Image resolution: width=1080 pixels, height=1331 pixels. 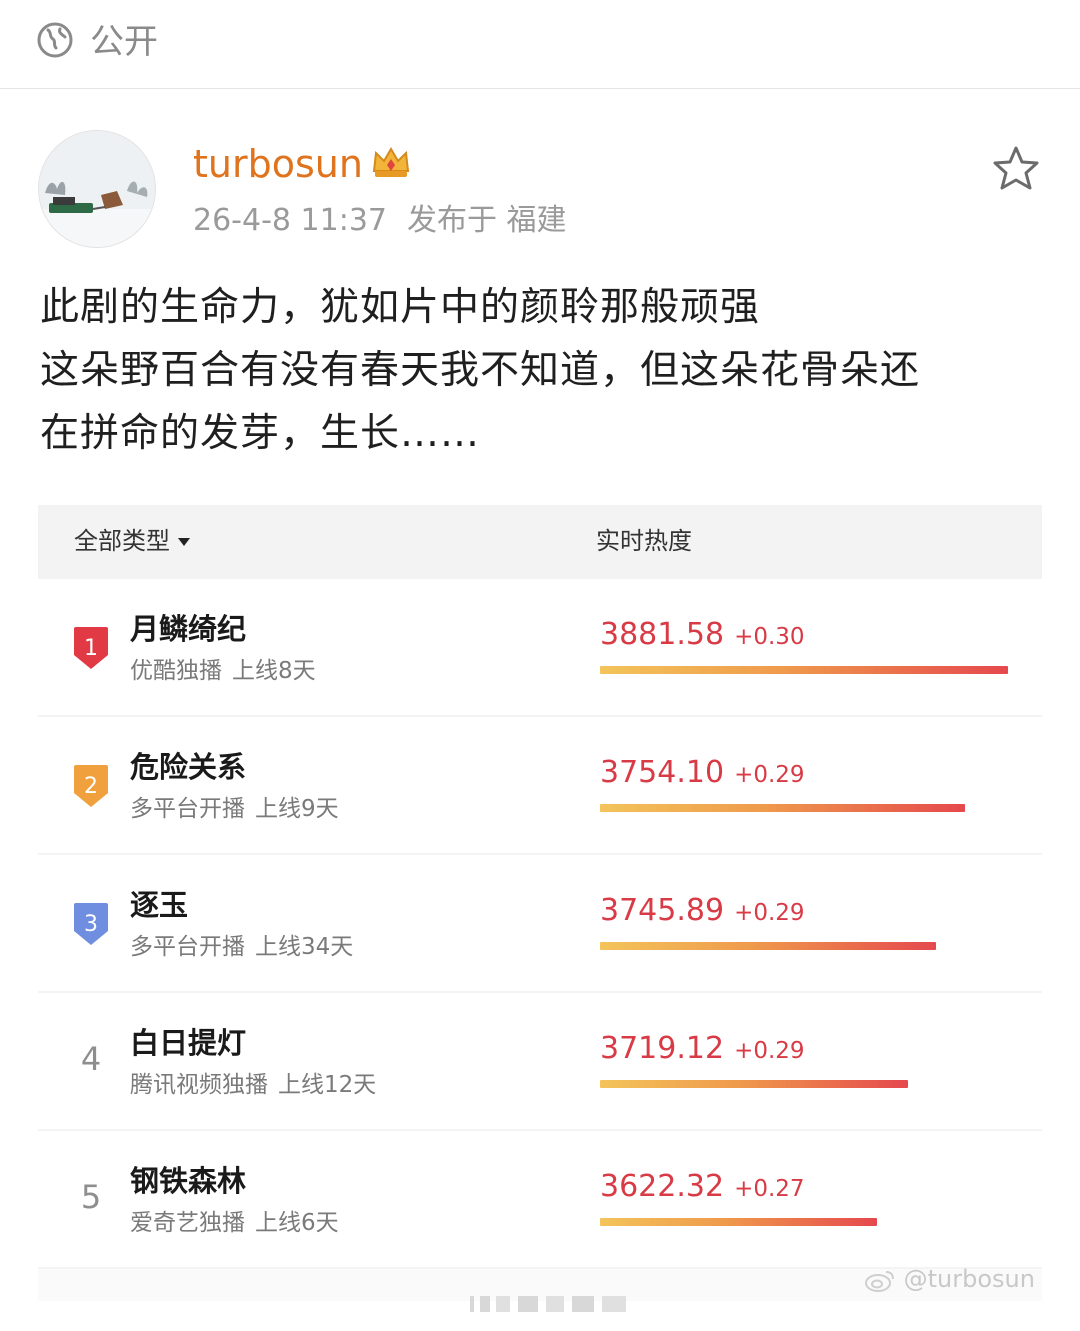 I want to click on rank-number: 1, so click(x=91, y=648).